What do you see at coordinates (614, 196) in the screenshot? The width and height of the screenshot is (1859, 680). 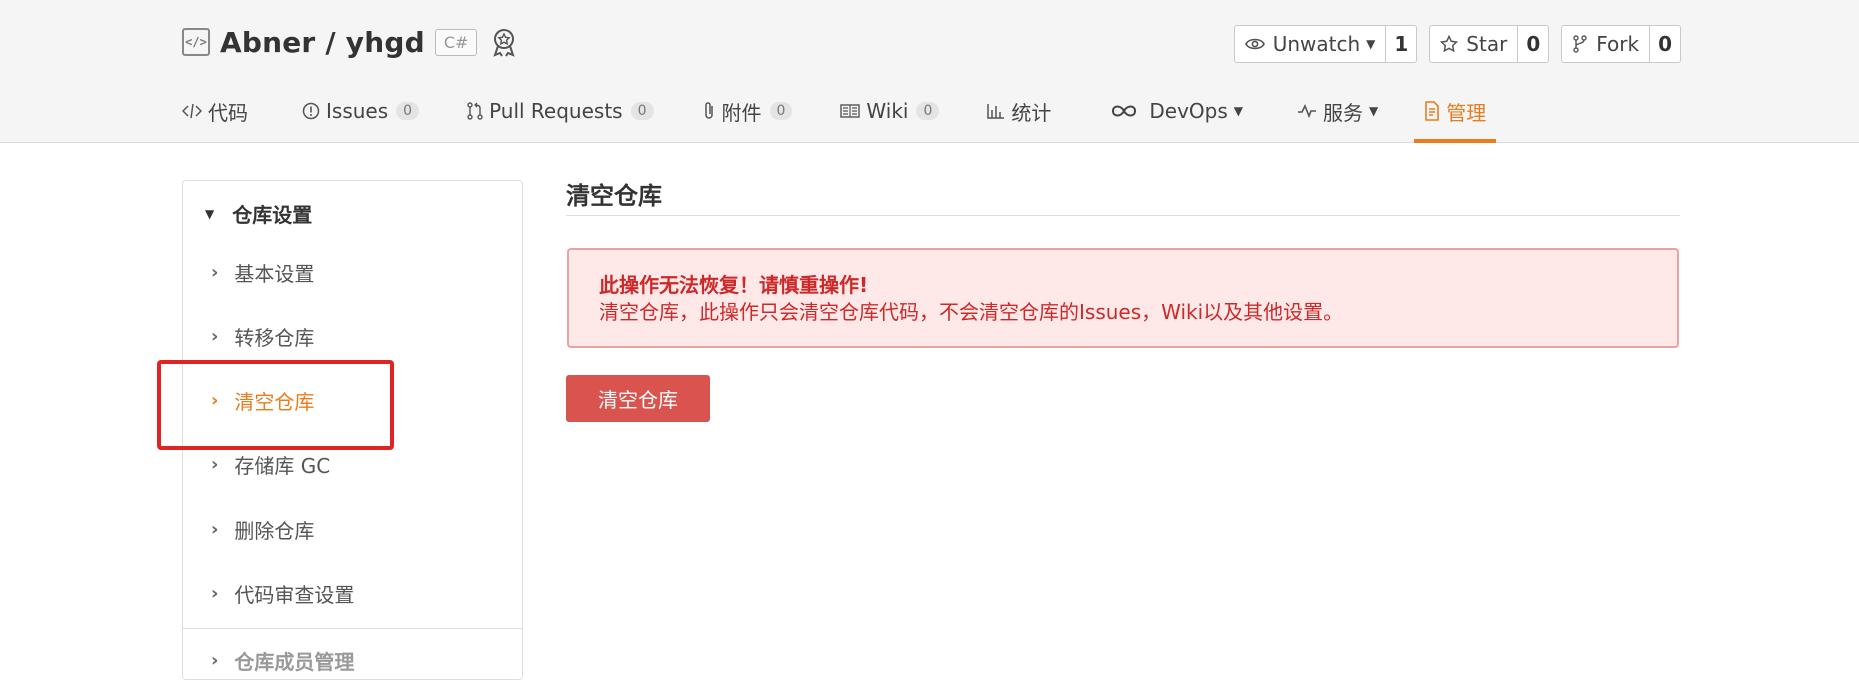 I see `page-title: 清空仓库` at bounding box center [614, 196].